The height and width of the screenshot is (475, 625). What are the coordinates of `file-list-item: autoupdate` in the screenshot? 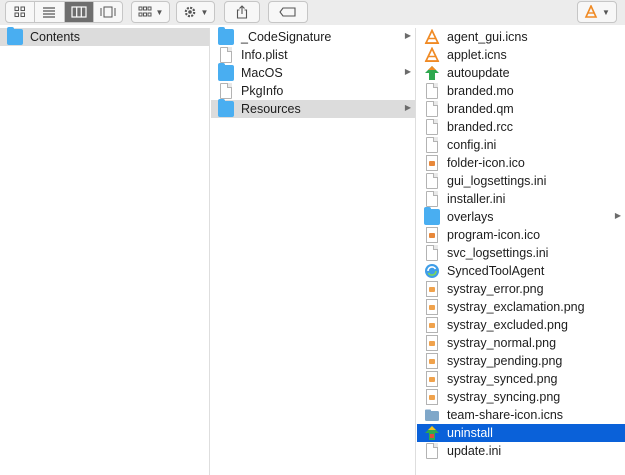 It's located at (521, 73).